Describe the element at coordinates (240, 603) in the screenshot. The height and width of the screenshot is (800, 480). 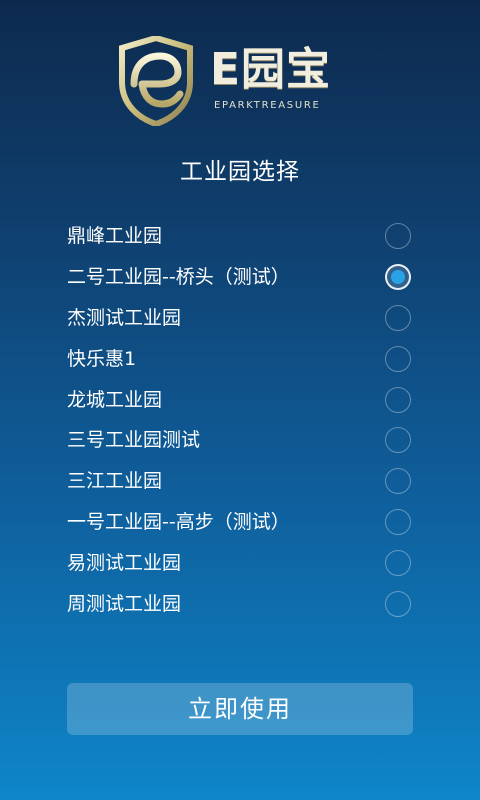
I see `park-option-zhou: 周测试工业园` at that location.